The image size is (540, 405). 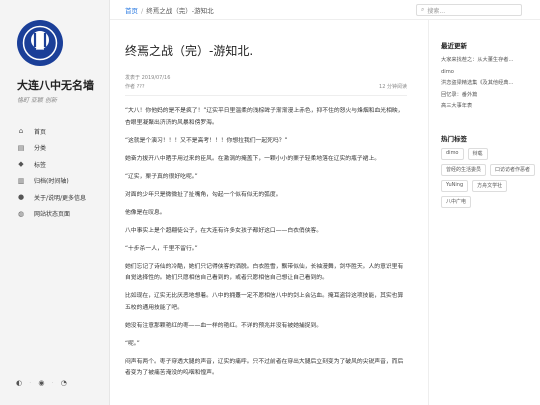 I want to click on nav-item-about: ● 关于/说明/更多信息, so click(x=51, y=197).